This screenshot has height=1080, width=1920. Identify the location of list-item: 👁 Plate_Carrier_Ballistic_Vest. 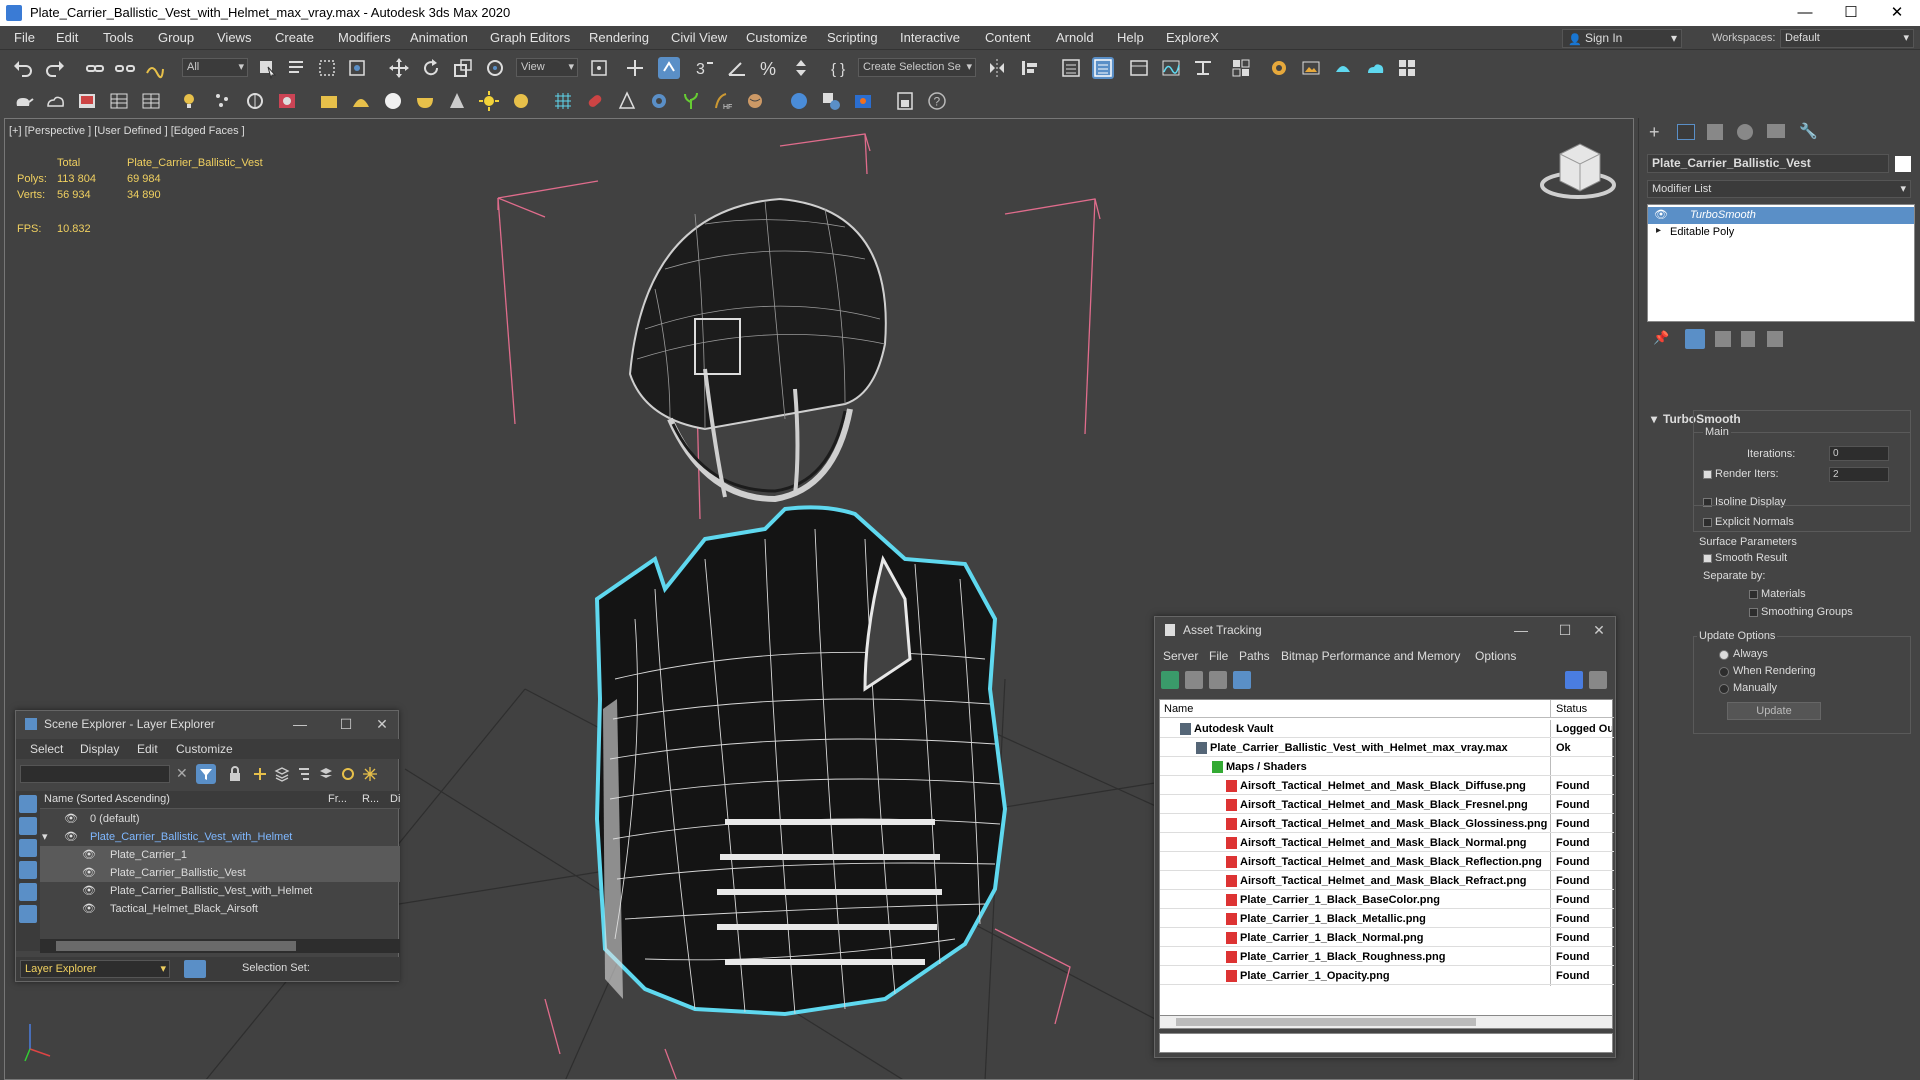
(220, 873).